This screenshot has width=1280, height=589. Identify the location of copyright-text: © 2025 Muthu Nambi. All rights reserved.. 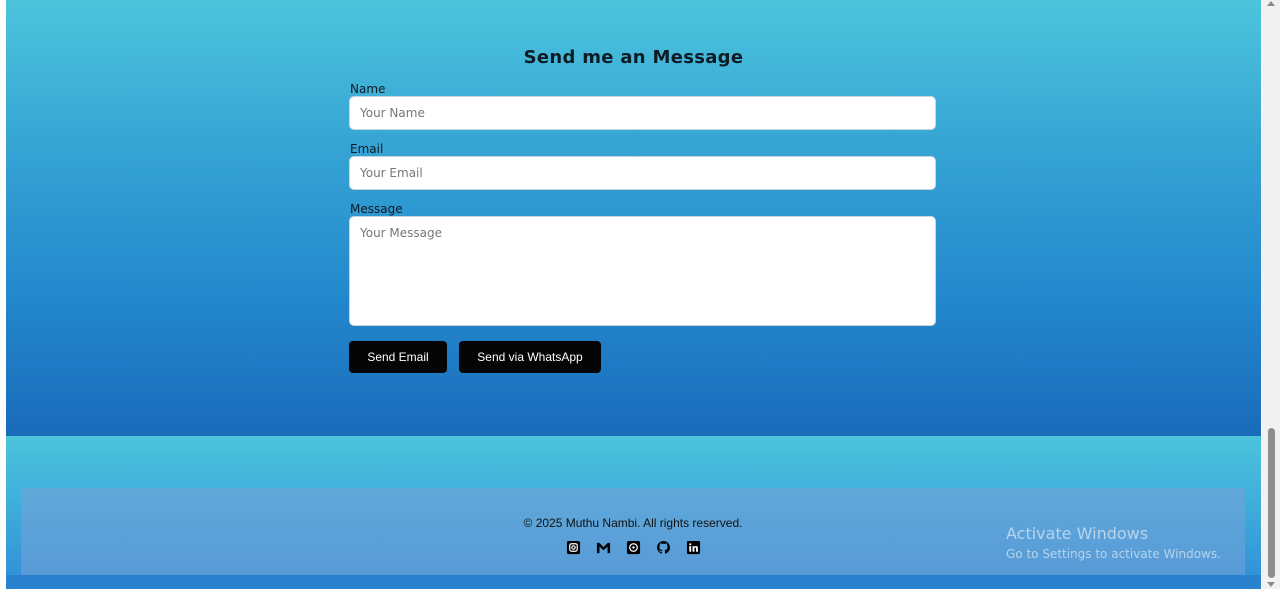
(633, 523).